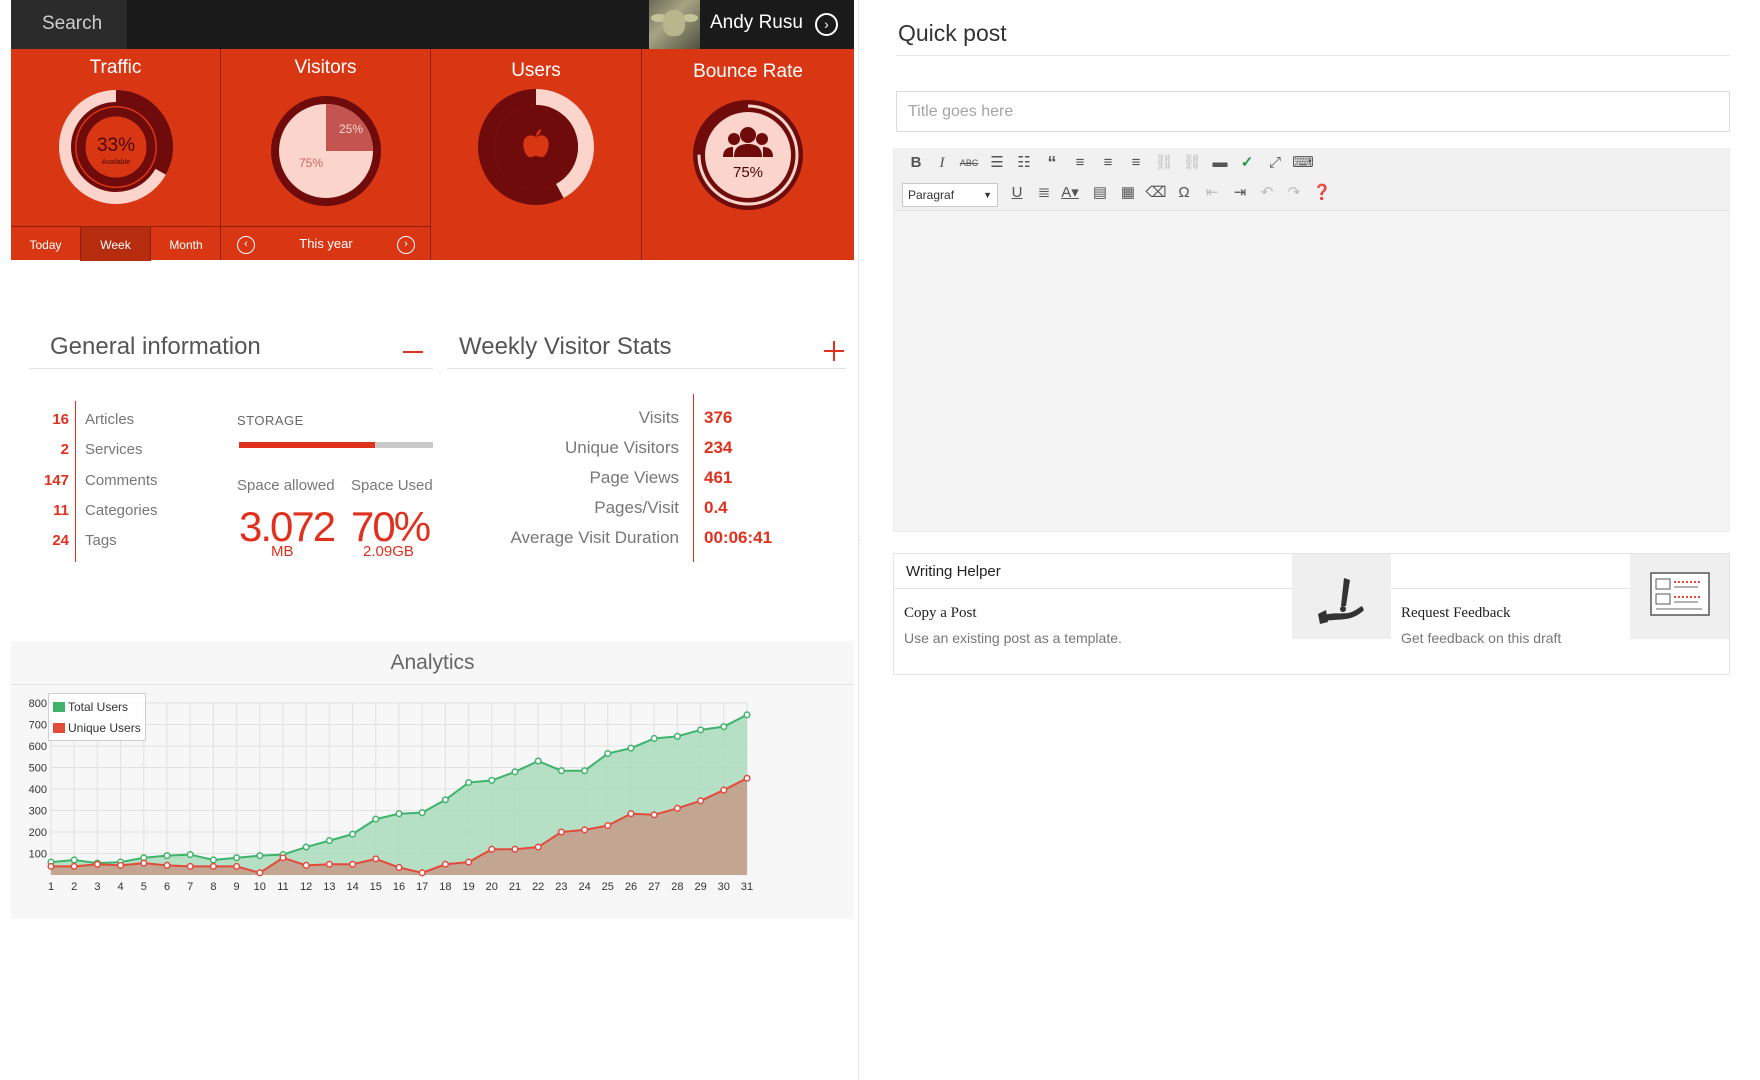 The width and height of the screenshot is (1760, 1080). Describe the element at coordinates (950, 195) in the screenshot. I see `format-select: Paragraf ▼` at that location.